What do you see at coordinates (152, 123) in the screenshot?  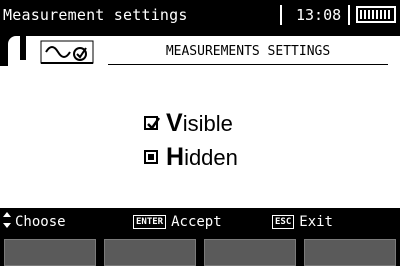 I see `checkbox-checked-icon` at bounding box center [152, 123].